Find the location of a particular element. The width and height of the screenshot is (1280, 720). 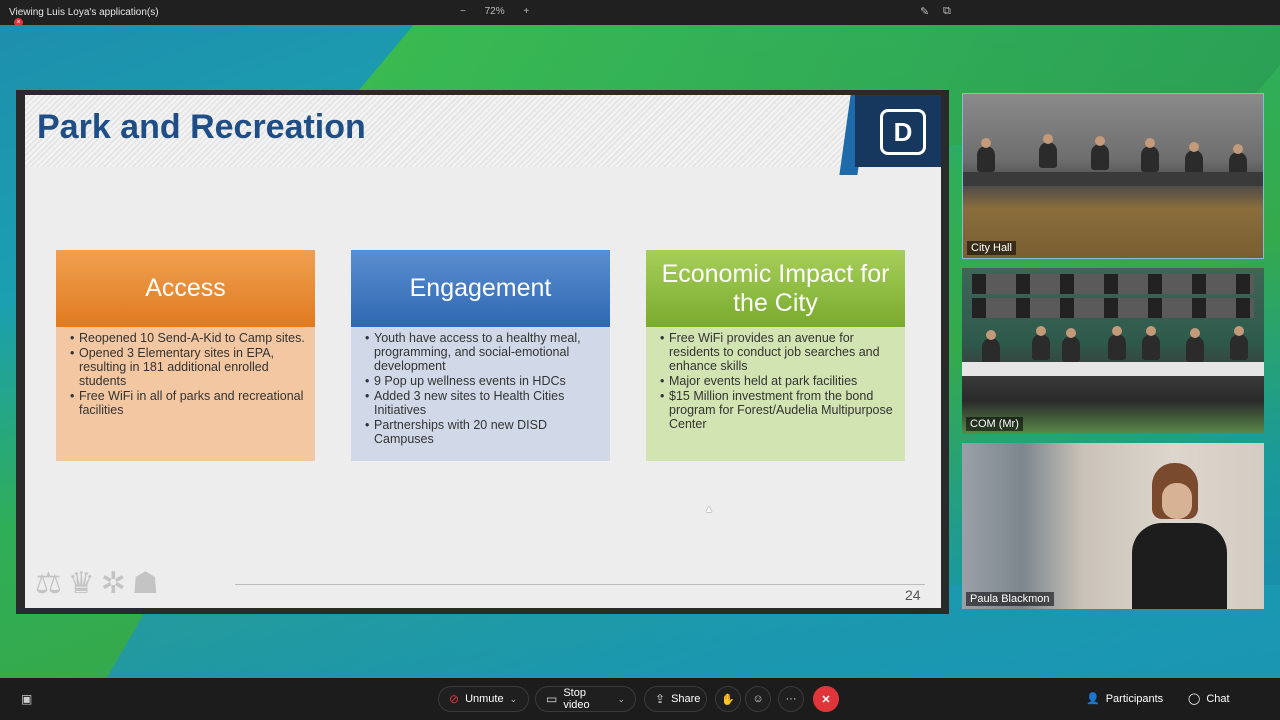

stop-video-button: ▭ Stop video ⌄ is located at coordinates (585, 699).